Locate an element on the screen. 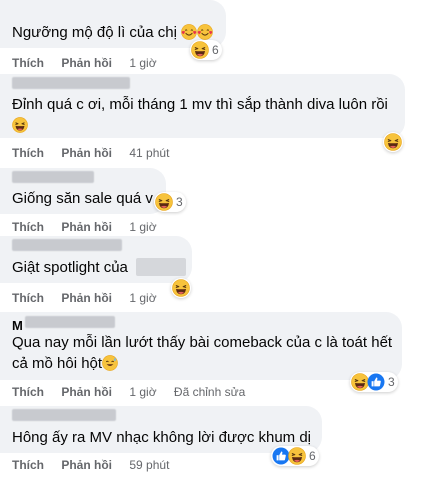  grinning-sweat-emoji-icon is located at coordinates (110, 363).